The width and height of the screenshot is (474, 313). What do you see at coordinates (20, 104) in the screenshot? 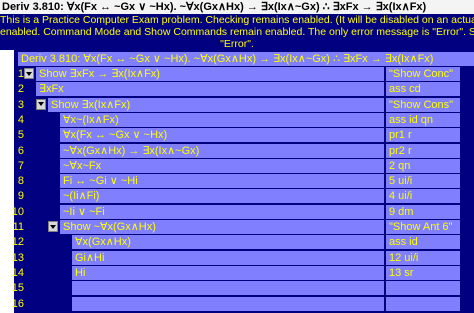
I see `line-number: 3` at bounding box center [20, 104].